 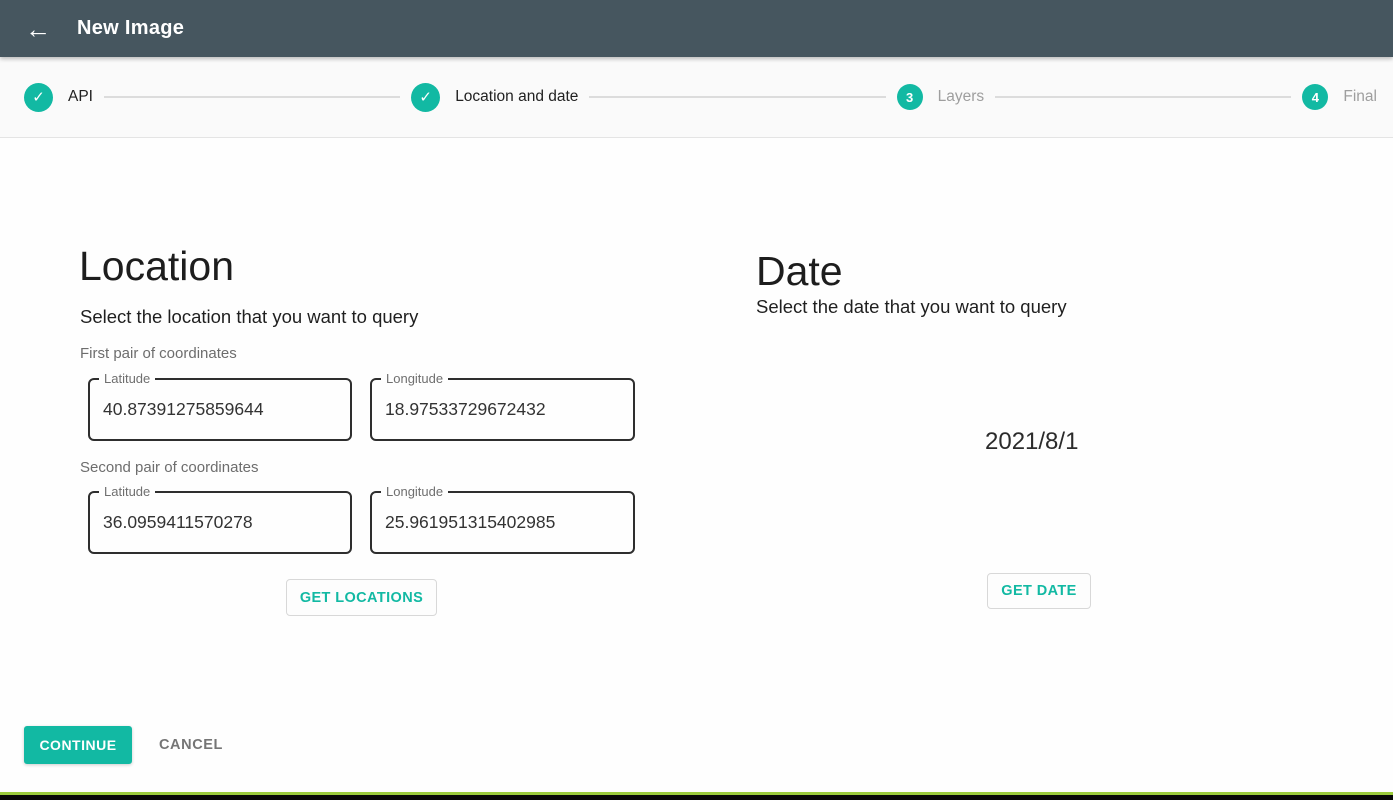 I want to click on continue-button: CONTINUE, so click(x=78, y=745).